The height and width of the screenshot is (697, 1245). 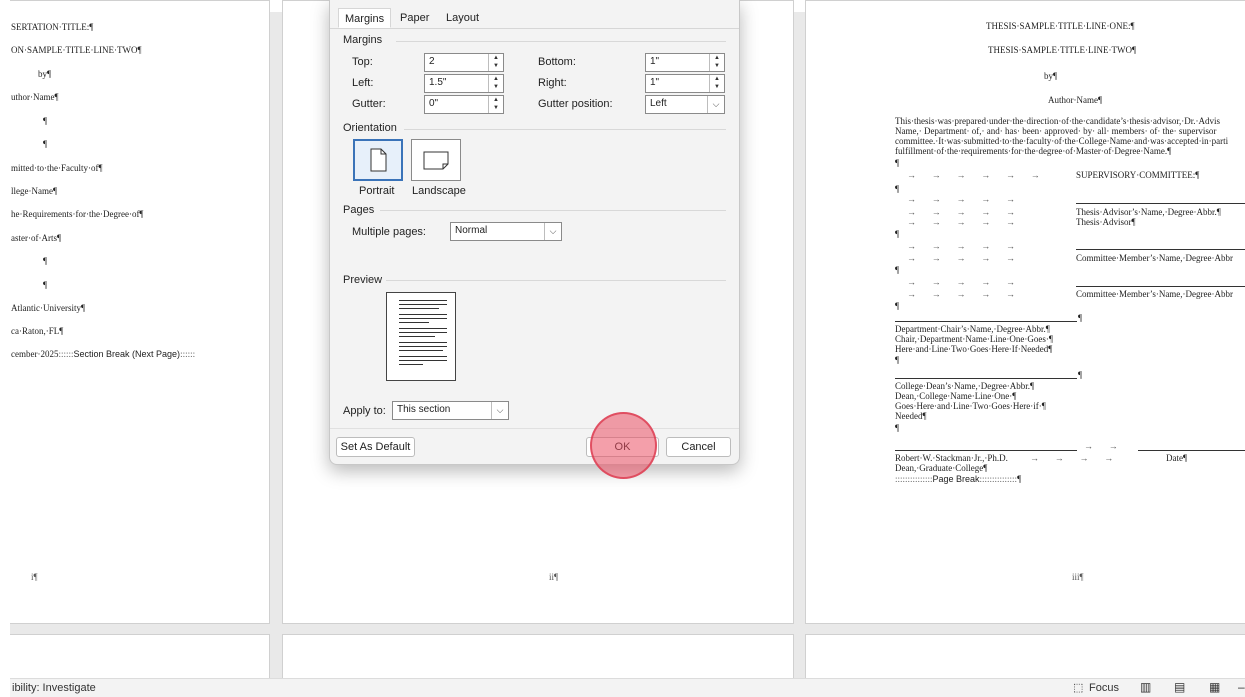 What do you see at coordinates (1072, 458) in the screenshot?
I see `tab-arrows: → → → →` at bounding box center [1072, 458].